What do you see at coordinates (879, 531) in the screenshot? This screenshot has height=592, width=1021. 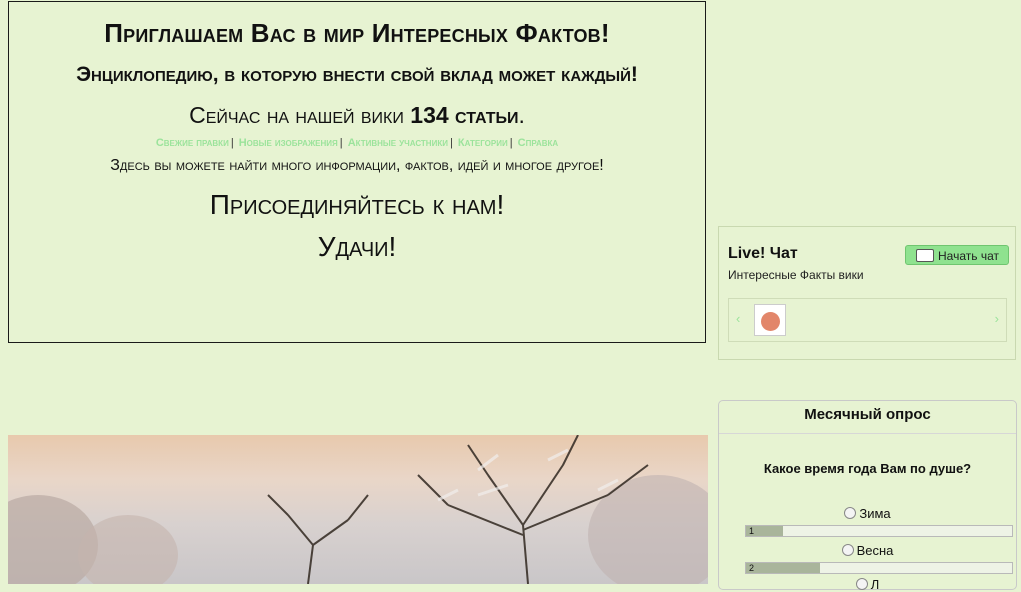 I see `poll-result-bar: 1` at bounding box center [879, 531].